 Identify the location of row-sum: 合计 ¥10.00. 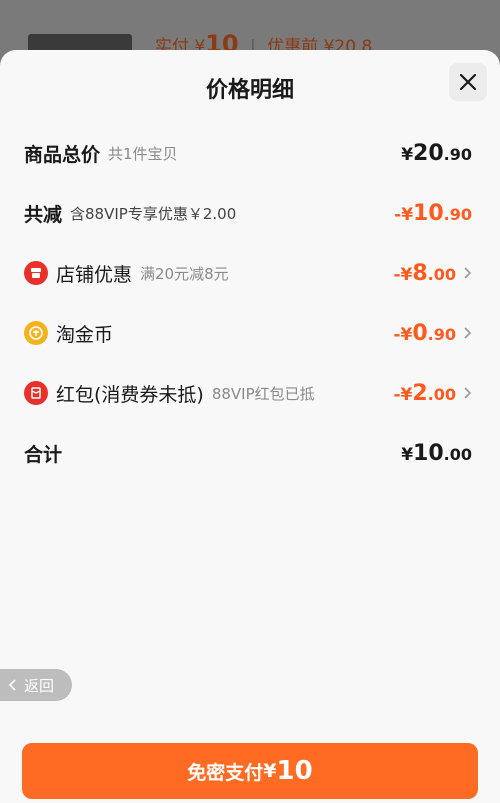
(248, 453).